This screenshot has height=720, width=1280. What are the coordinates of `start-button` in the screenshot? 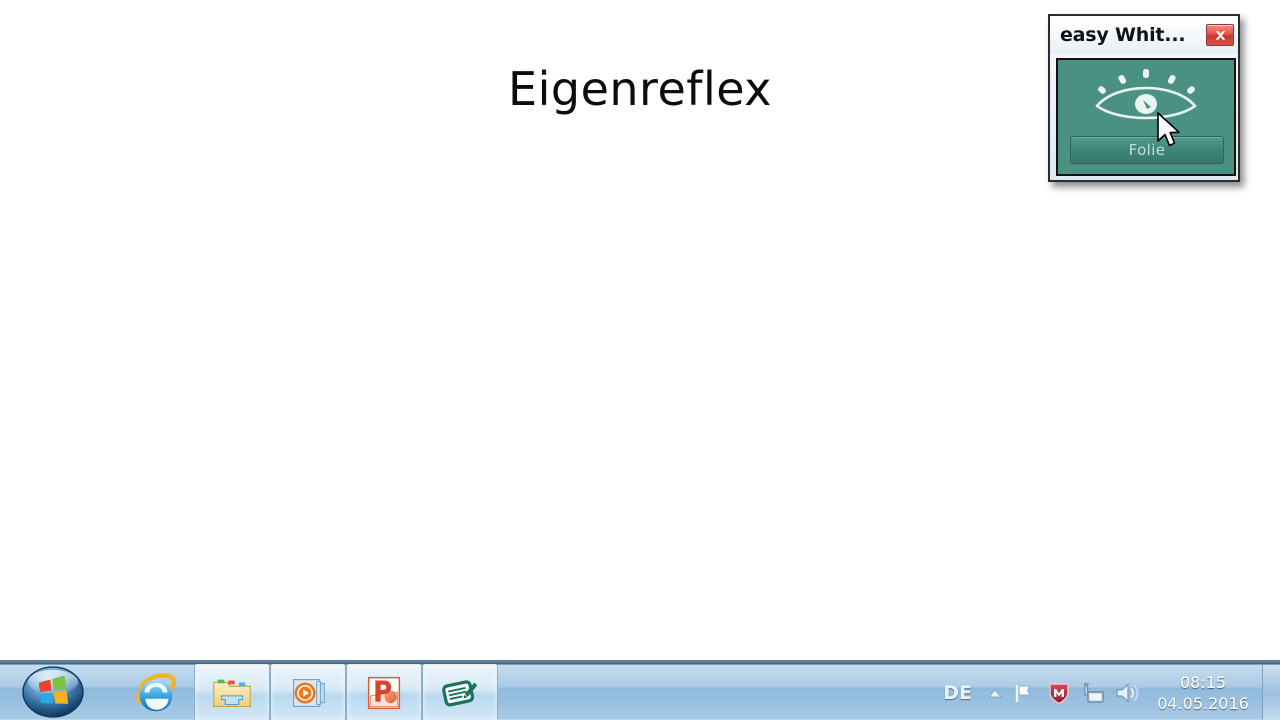 It's located at (53, 691).